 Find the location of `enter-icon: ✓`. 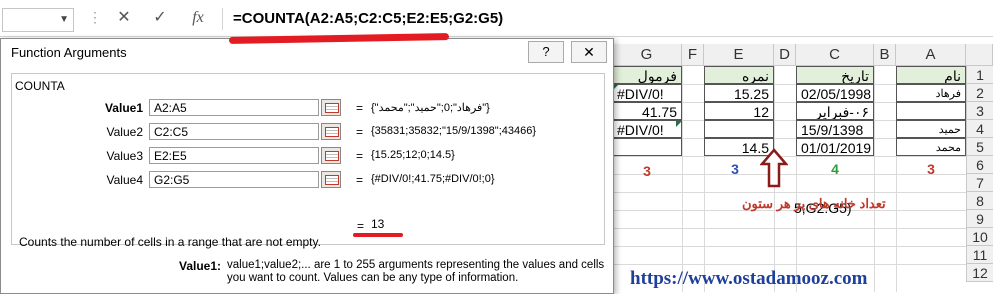

enter-icon: ✓ is located at coordinates (160, 18).